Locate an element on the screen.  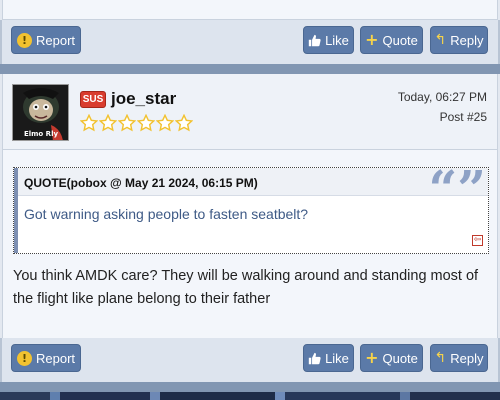
quote-header: QUOTE(pobox @ May 21 2024, 06:15 PM) “” is located at coordinates (253, 189).